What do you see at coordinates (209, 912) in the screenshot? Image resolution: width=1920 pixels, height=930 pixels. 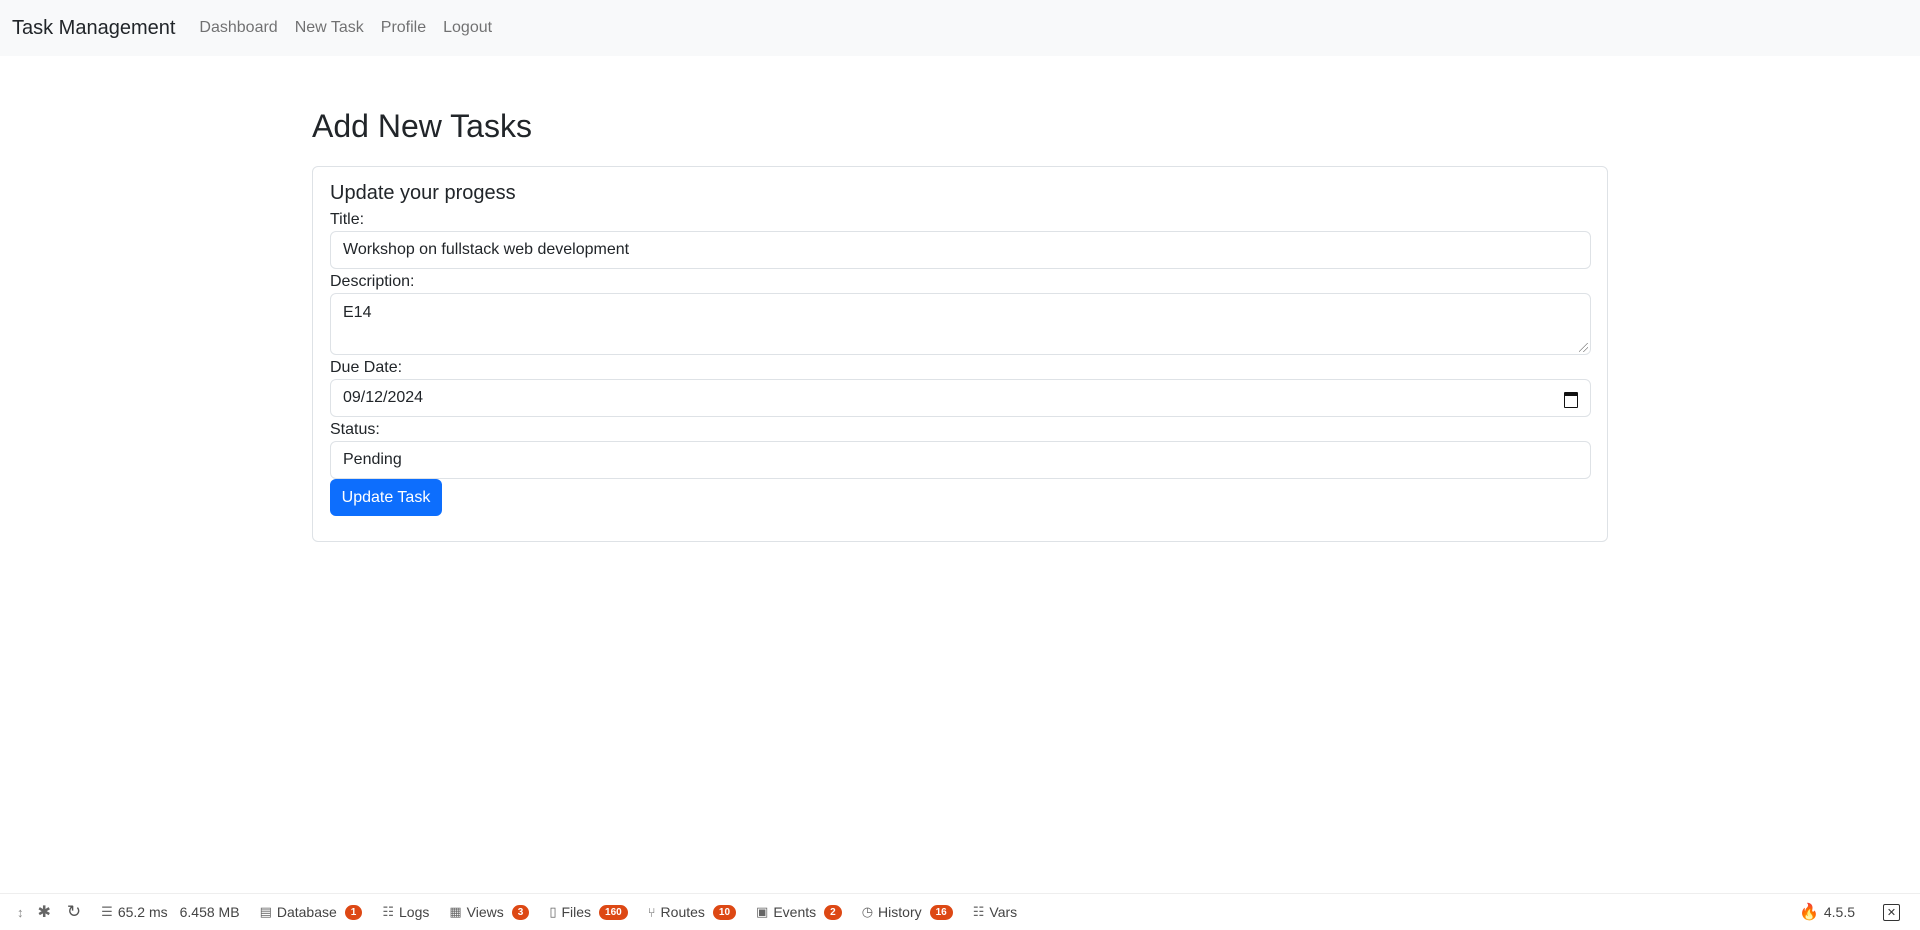 I see `toolbar-memory: 6.458 MB` at bounding box center [209, 912].